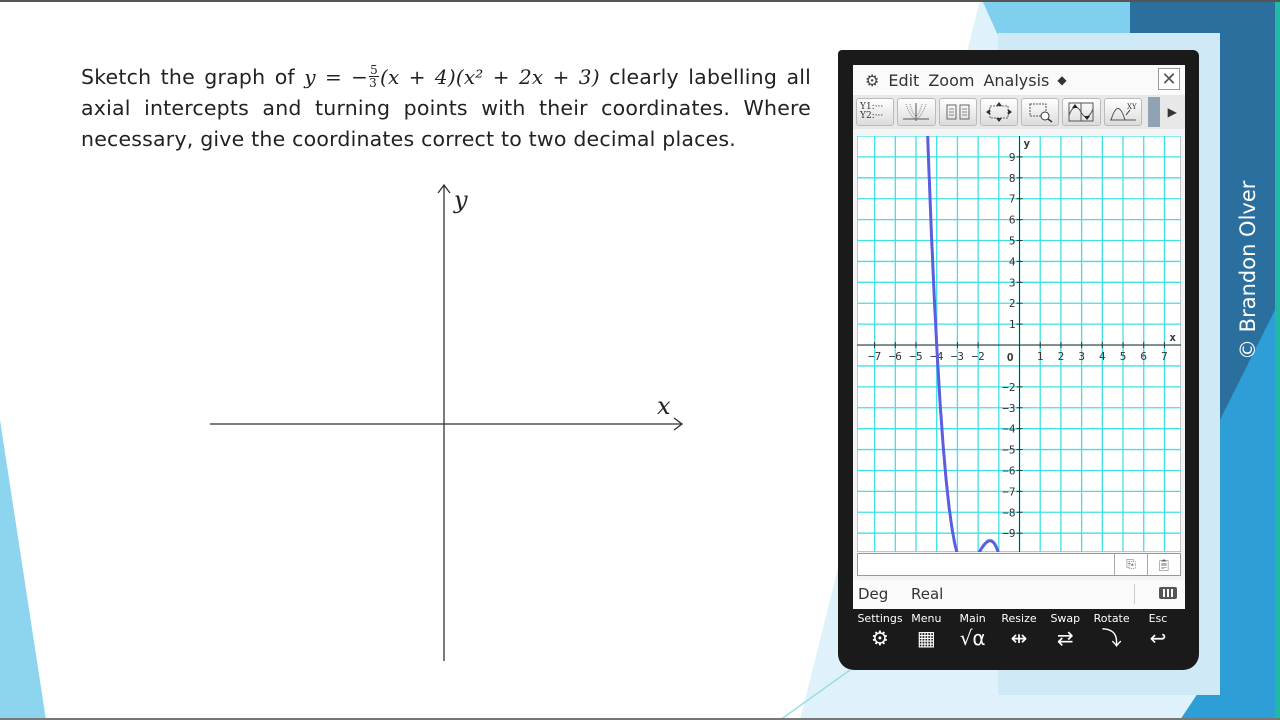  I want to click on softkey-esc: Esc ↩, so click(1158, 637).